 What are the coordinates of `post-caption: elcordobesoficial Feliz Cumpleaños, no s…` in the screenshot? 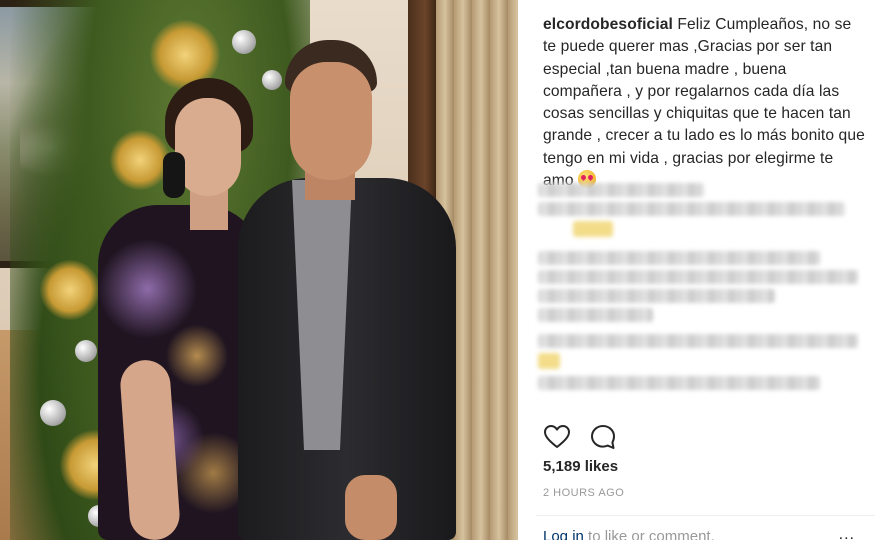 It's located at (704, 103).